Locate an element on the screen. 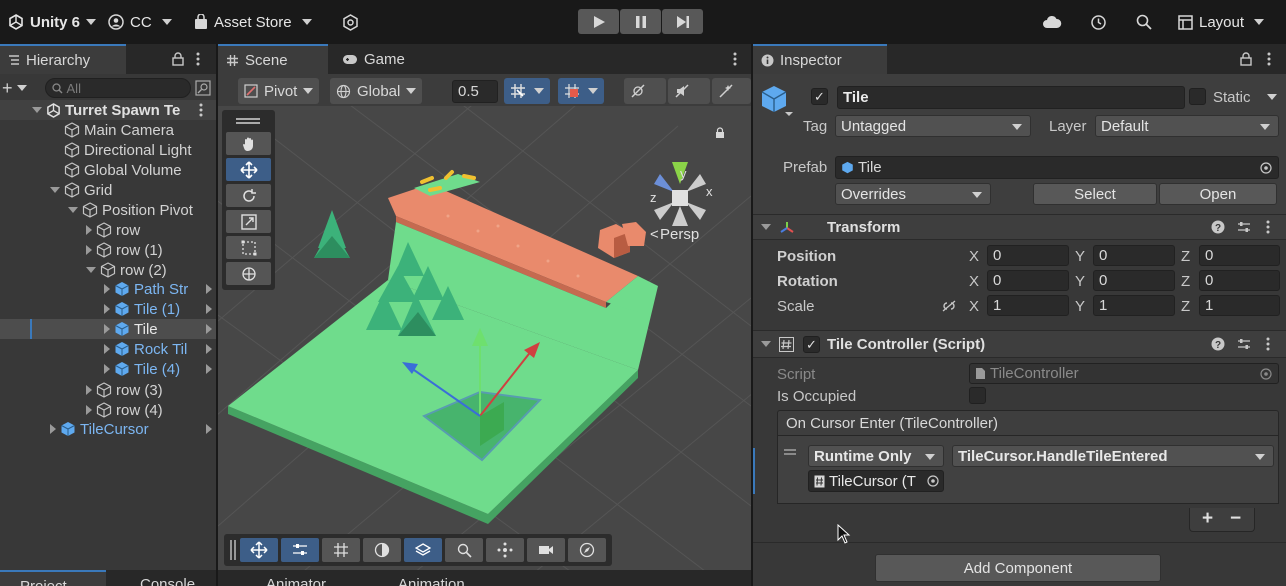  select-button: Select is located at coordinates (1095, 194).